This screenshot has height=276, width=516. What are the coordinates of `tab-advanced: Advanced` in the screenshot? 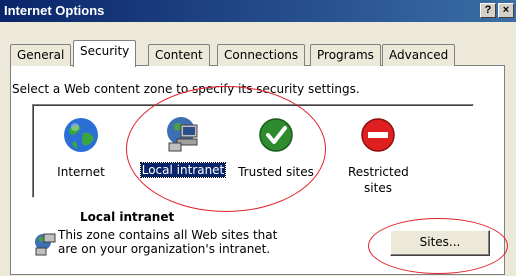 It's located at (419, 55).